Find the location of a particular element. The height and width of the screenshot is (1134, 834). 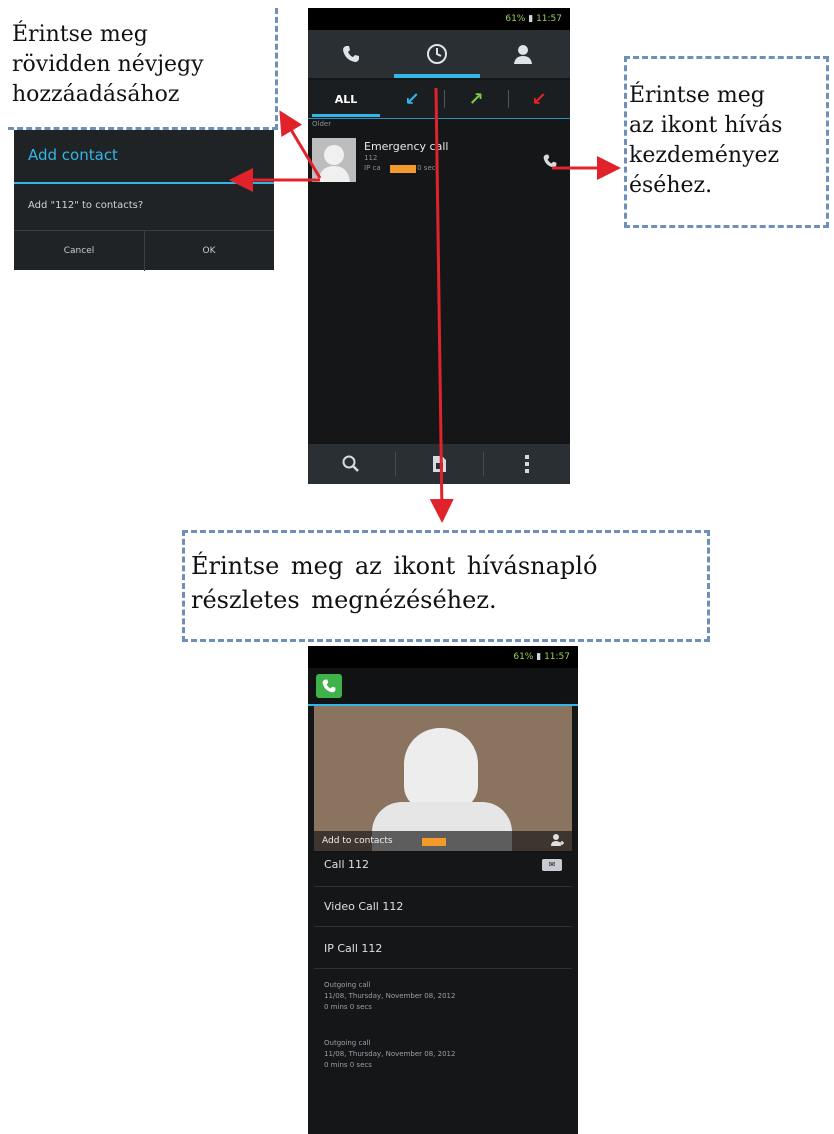

arrow-to-details-callout is located at coordinates (441, 305).